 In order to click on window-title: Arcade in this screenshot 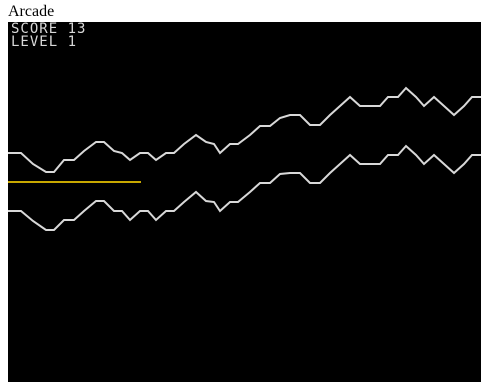, I will do `click(31, 11)`.